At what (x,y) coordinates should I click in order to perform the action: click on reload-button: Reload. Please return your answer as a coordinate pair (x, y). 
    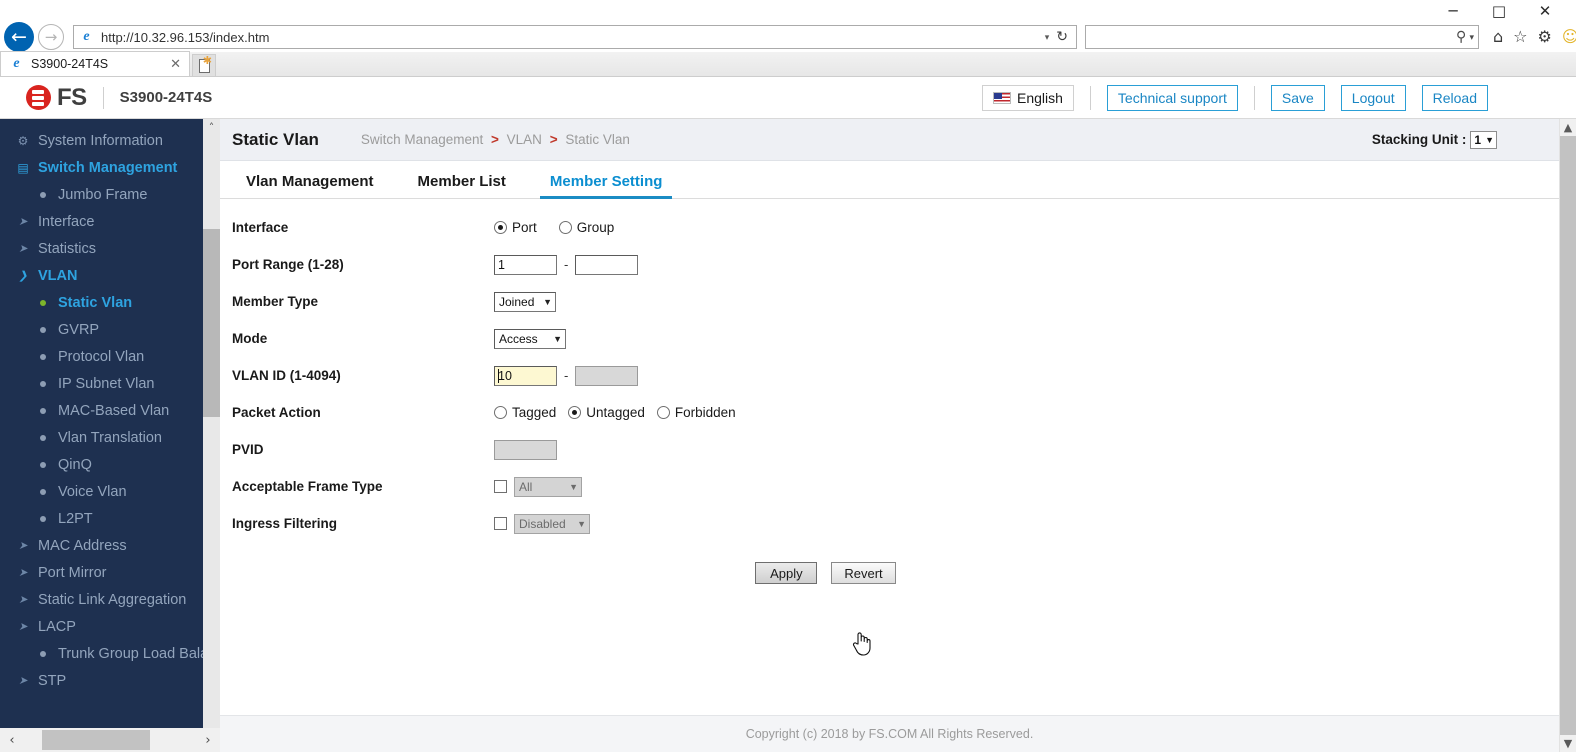
    Looking at the image, I should click on (1454, 97).